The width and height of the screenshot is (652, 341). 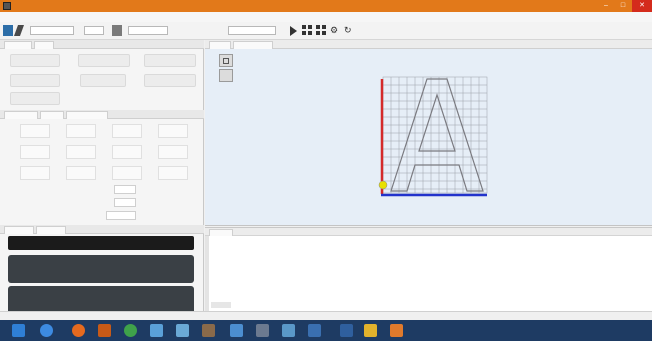 I want to click on toolbar: ⚙ ↻, so click(x=326, y=31).